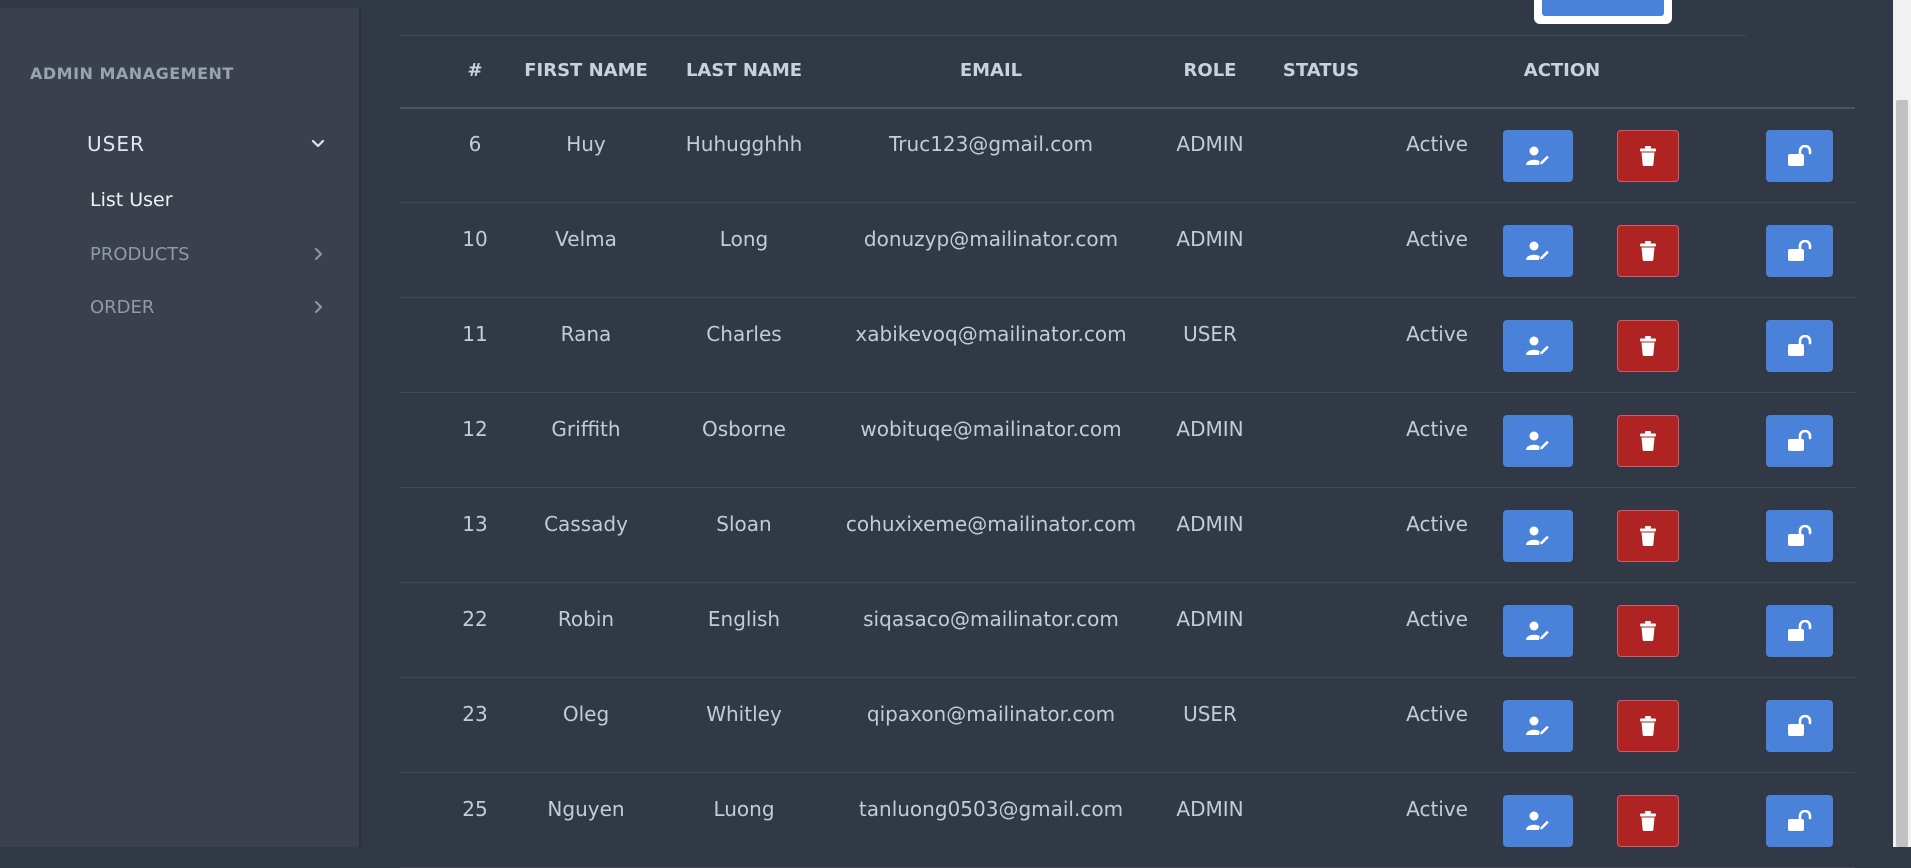 The height and width of the screenshot is (868, 1911). Describe the element at coordinates (586, 809) in the screenshot. I see `cell-first-name: Nguyen` at that location.